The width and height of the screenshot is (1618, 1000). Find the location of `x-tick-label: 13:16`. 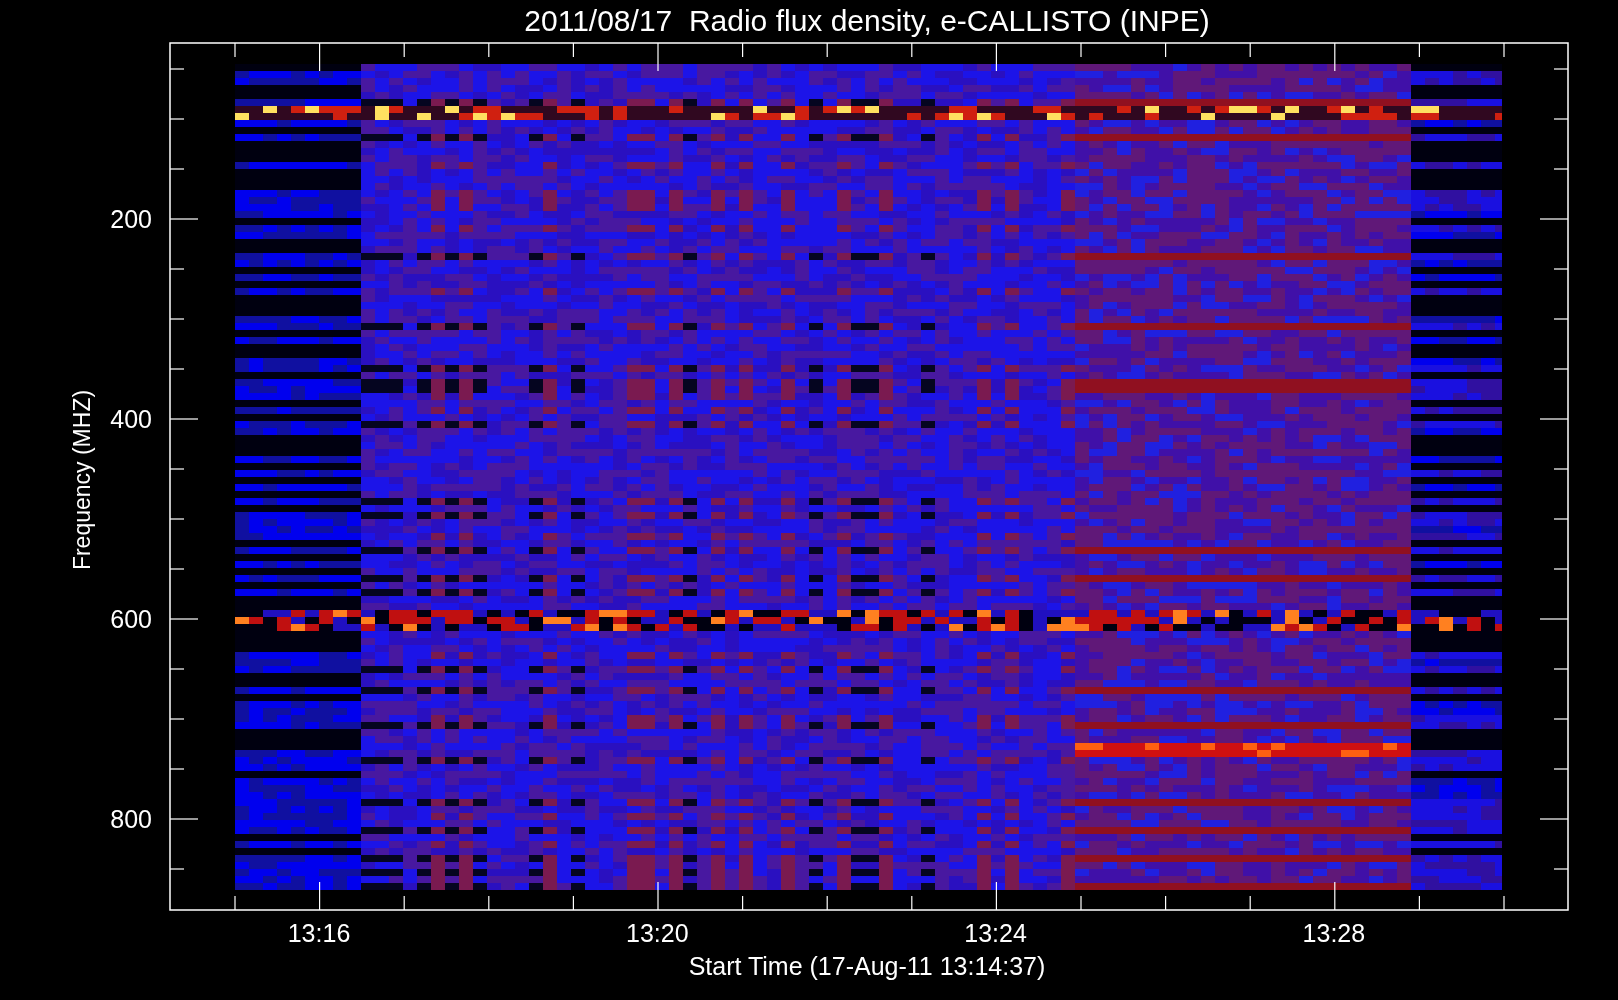

x-tick-label: 13:16 is located at coordinates (319, 933).